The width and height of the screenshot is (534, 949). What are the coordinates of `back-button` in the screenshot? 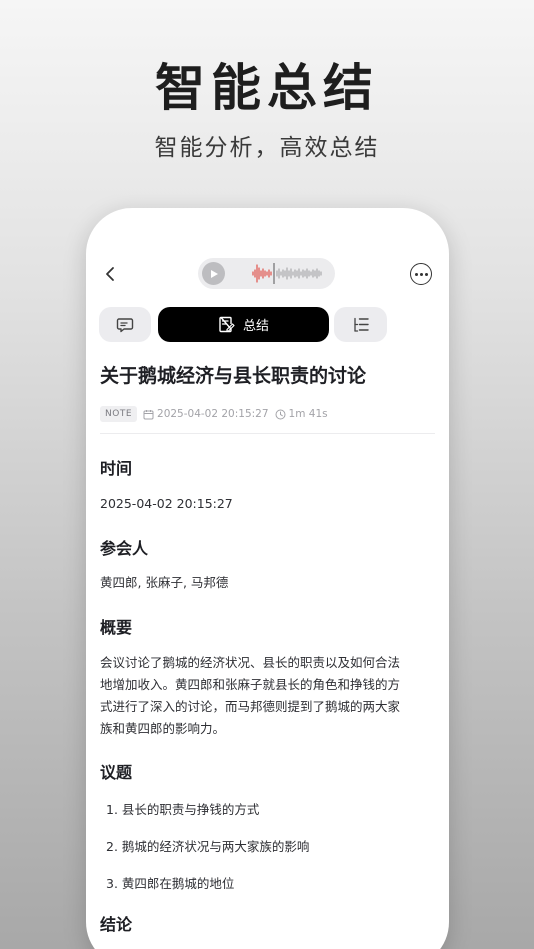 It's located at (110, 274).